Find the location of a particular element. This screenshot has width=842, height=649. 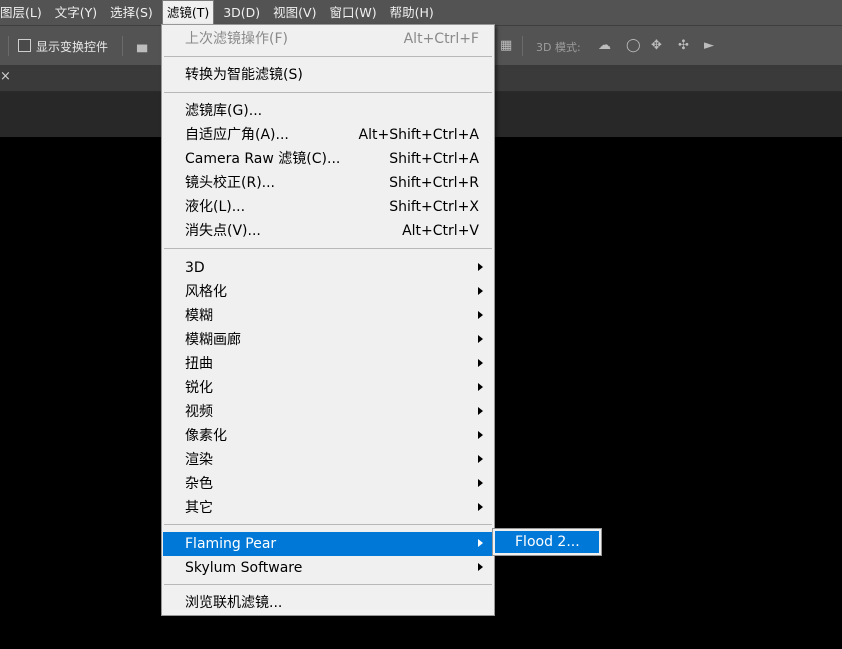

menu-item-label: 渲染 is located at coordinates (199, 460).